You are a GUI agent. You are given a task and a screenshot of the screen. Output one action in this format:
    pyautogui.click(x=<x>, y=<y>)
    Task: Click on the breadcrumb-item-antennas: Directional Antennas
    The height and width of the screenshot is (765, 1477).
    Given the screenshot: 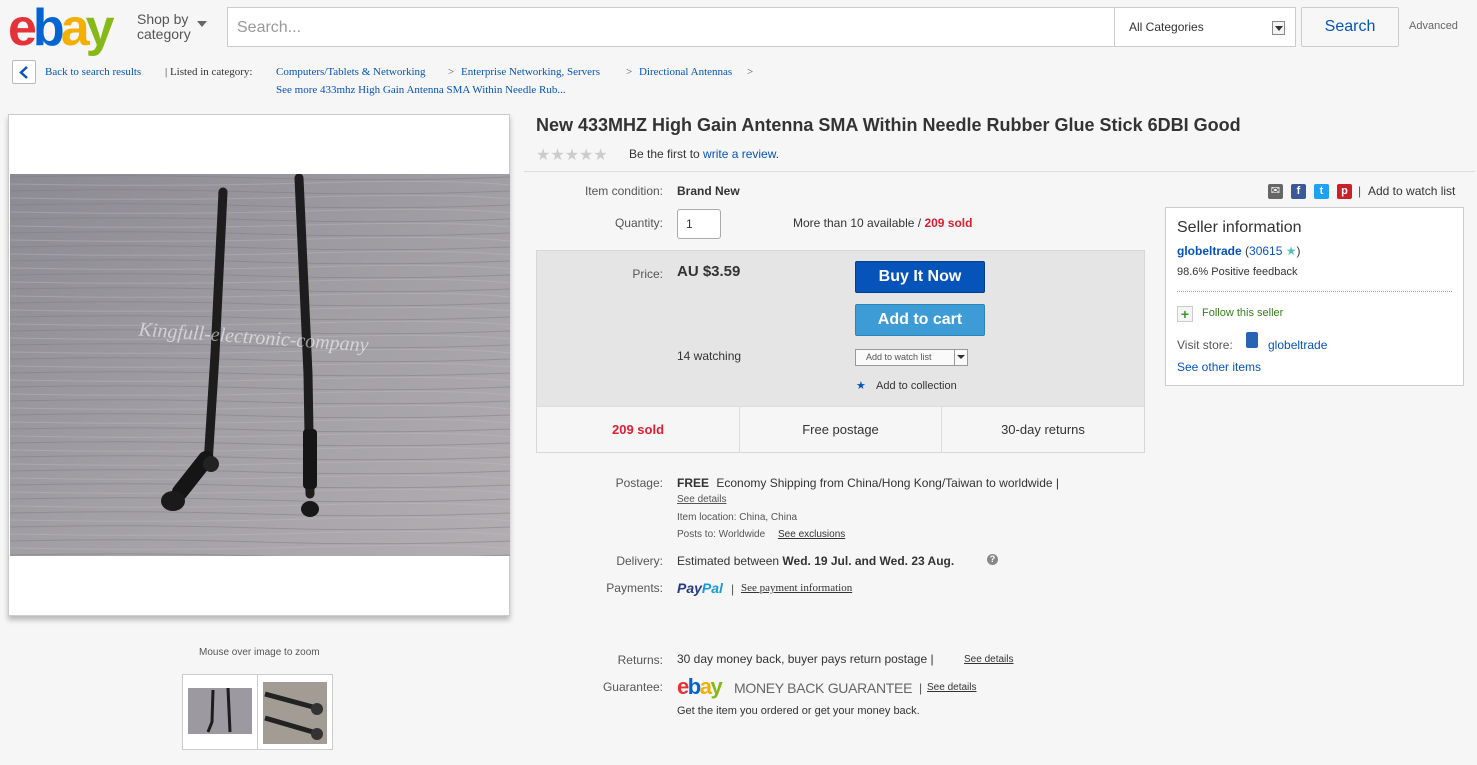 What is the action you would take?
    pyautogui.click(x=685, y=72)
    